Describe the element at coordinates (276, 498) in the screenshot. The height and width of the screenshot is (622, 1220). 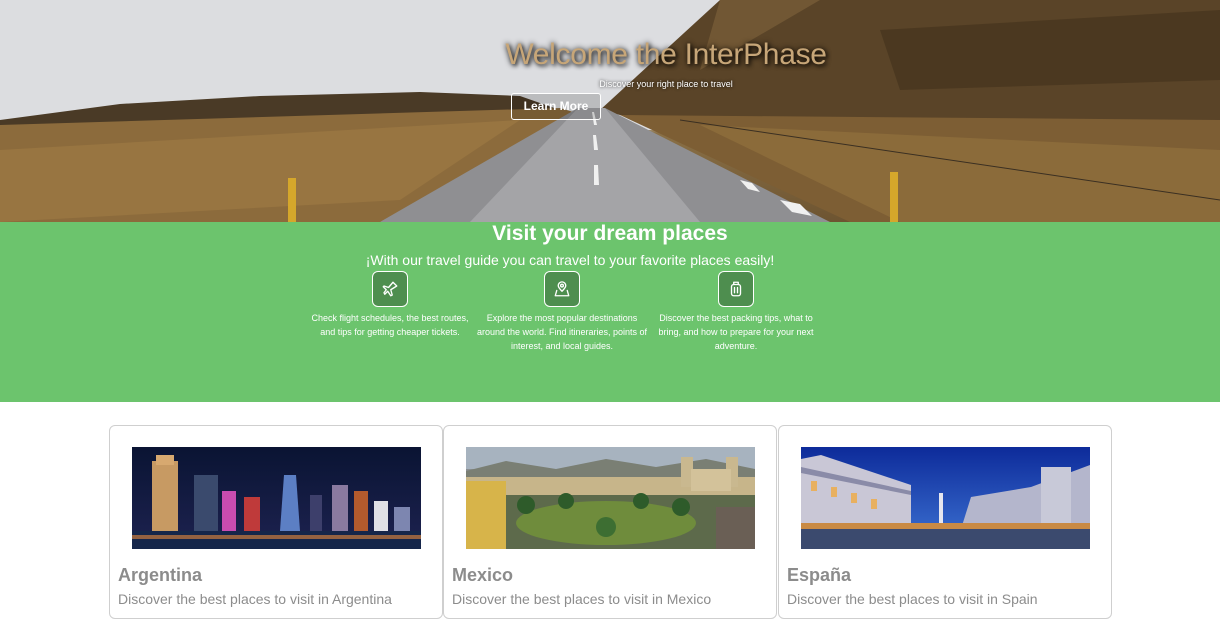
I see `argentina-city-image` at that location.